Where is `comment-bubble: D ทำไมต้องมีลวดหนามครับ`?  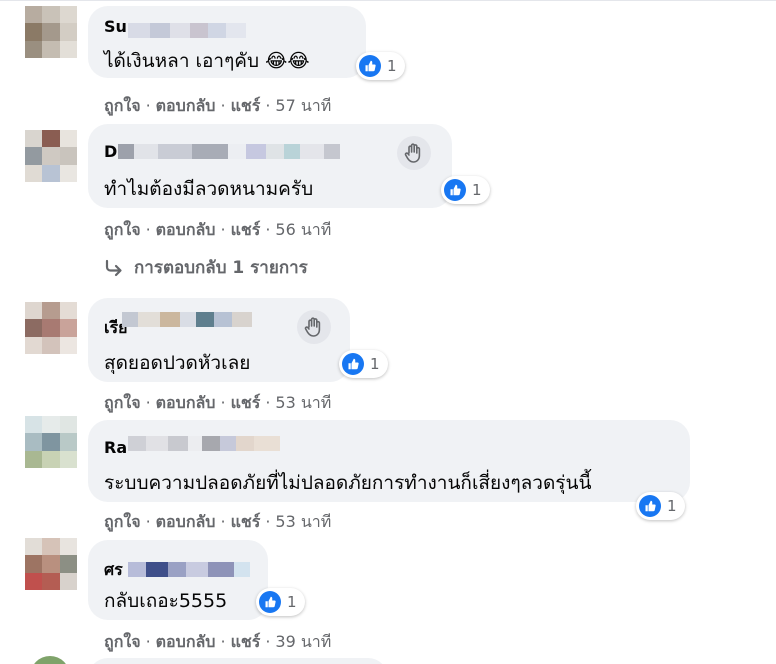 comment-bubble: D ทำไมต้องมีลวดหนามครับ is located at coordinates (270, 166).